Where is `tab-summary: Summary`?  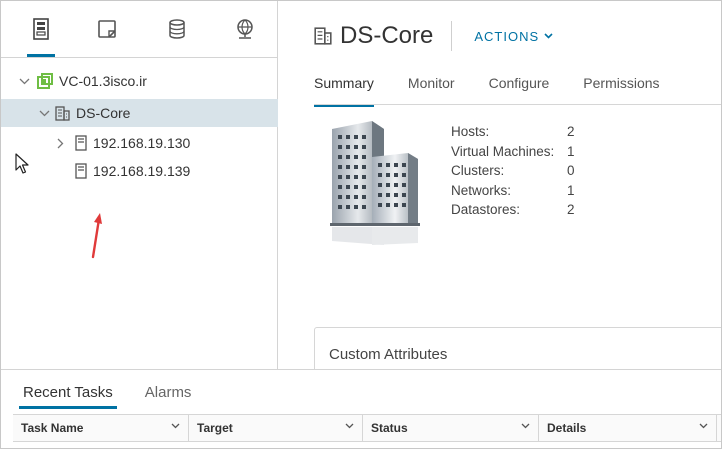
tab-summary: Summary is located at coordinates (344, 91).